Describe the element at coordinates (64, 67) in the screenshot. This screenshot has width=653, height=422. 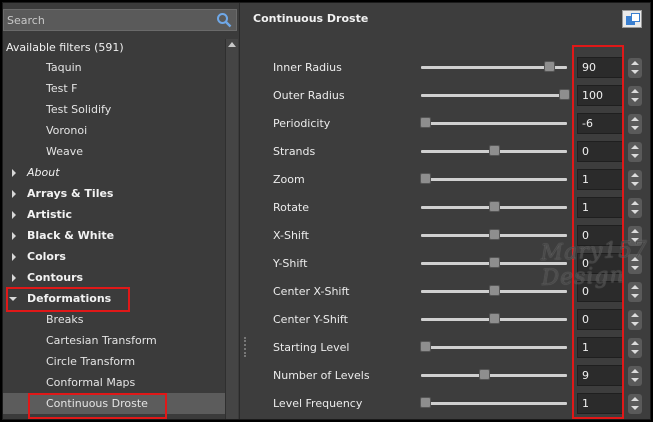
I see `filter-label: Taquin` at that location.